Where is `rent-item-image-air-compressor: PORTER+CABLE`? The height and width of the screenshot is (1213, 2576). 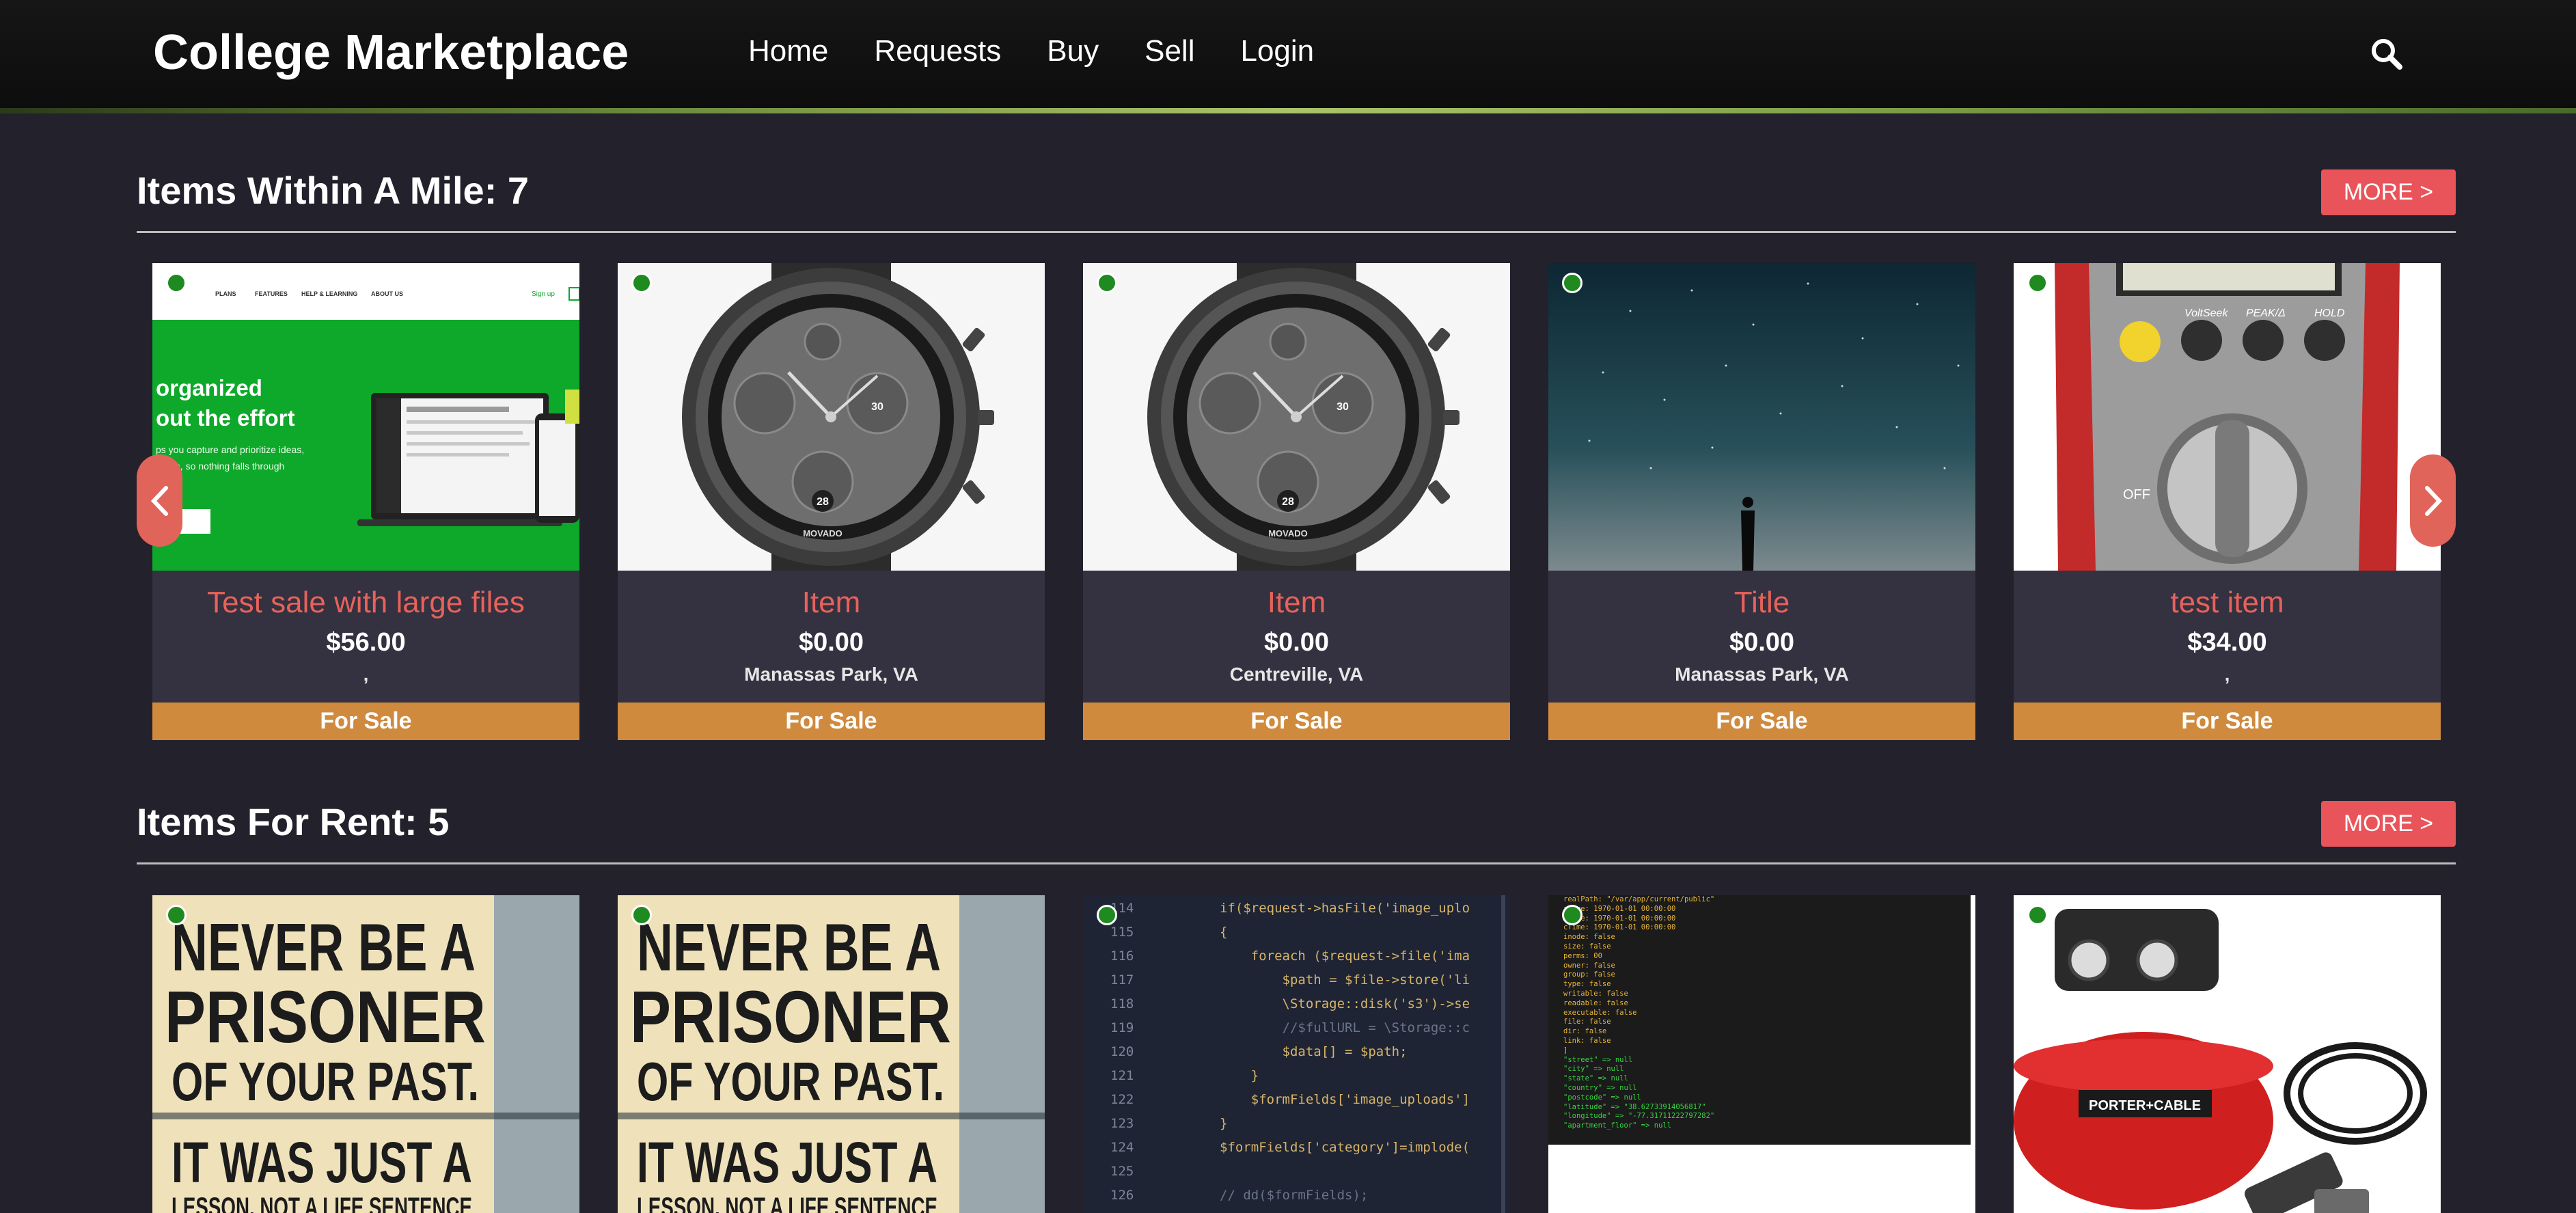
rent-item-image-air-compressor: PORTER+CABLE is located at coordinates (2227, 1054).